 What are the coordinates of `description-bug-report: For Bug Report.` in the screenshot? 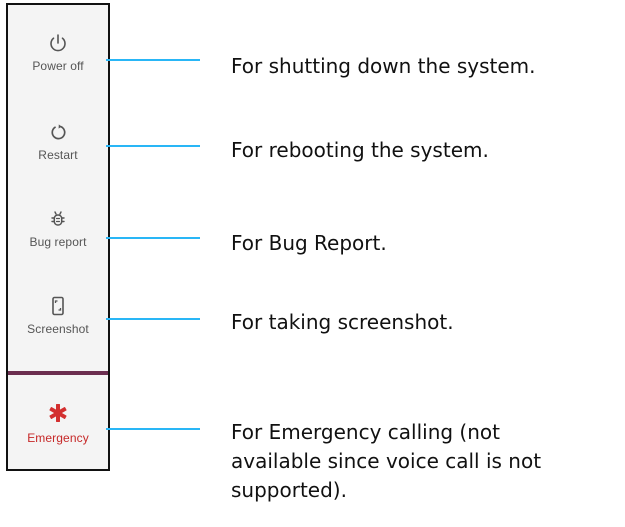 It's located at (309, 243).